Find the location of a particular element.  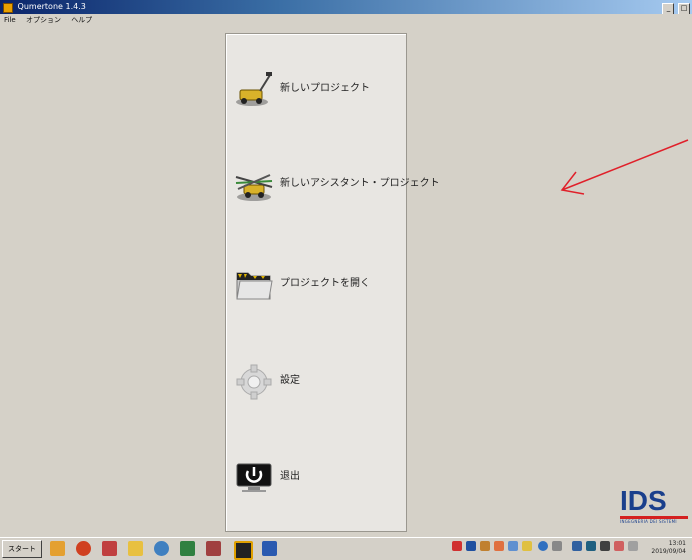

title-bar: Qumertone 1.4.3 _ □ is located at coordinates (346, 7).